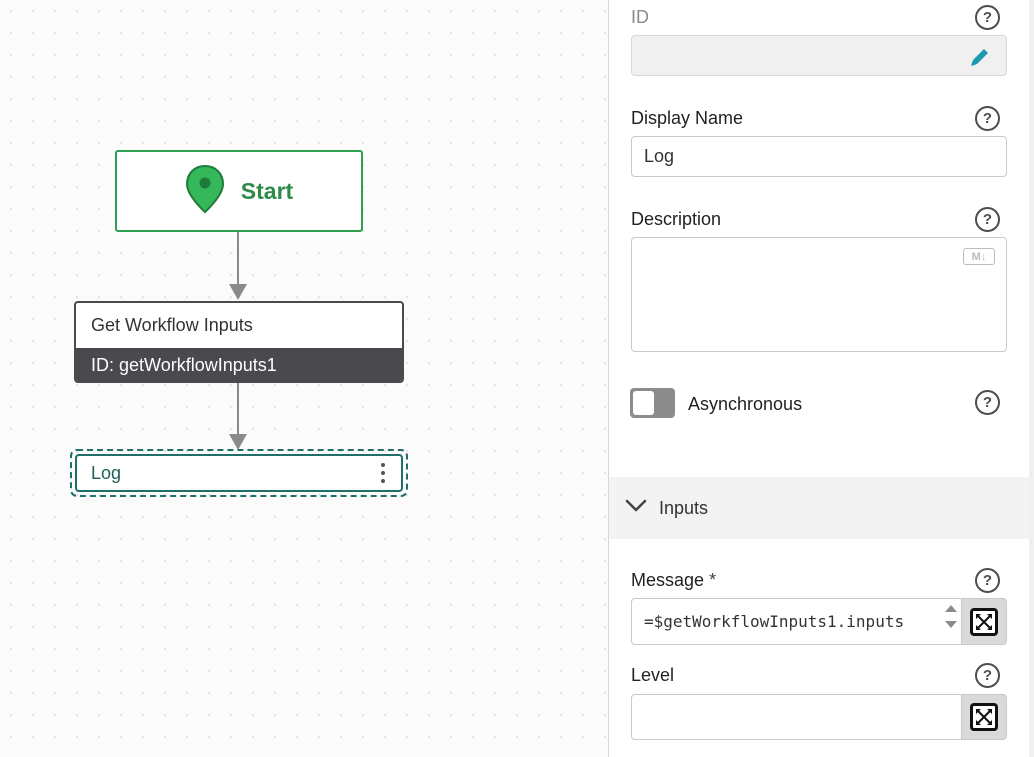  What do you see at coordinates (238, 442) in the screenshot?
I see `arrowhead-log` at bounding box center [238, 442].